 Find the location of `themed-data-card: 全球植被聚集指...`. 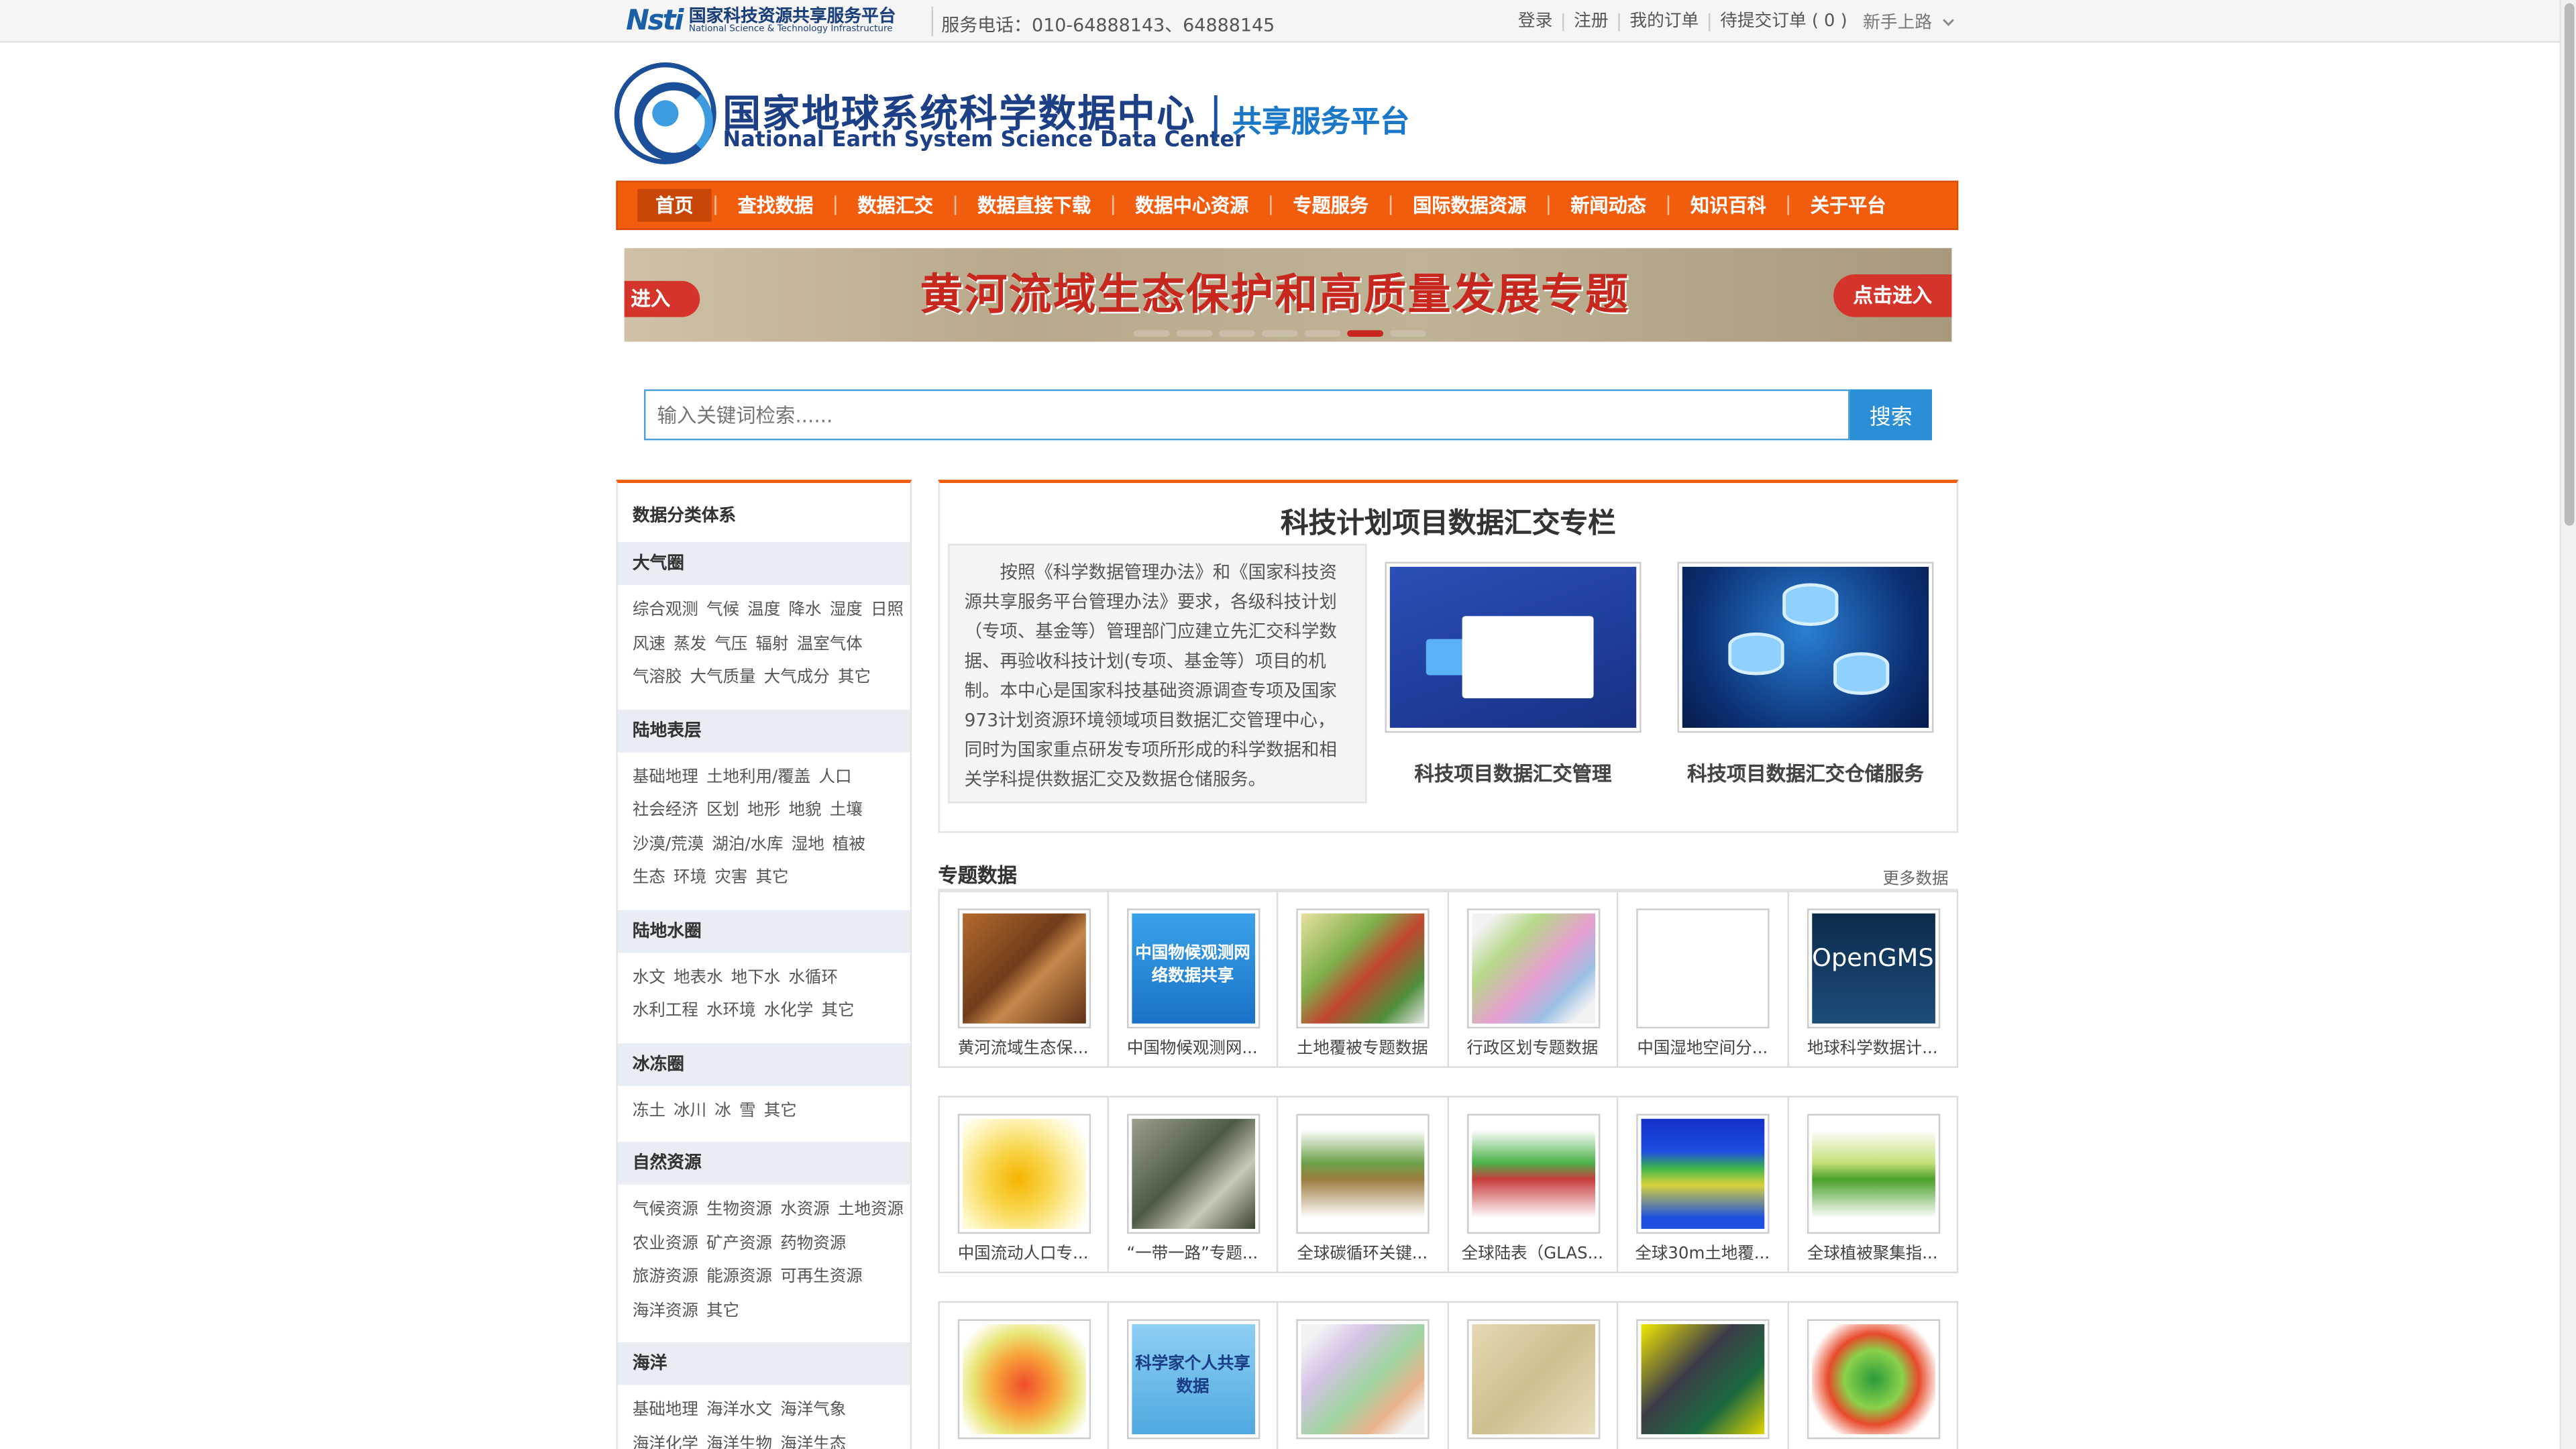

themed-data-card: 全球植被聚集指... is located at coordinates (1873, 1184).